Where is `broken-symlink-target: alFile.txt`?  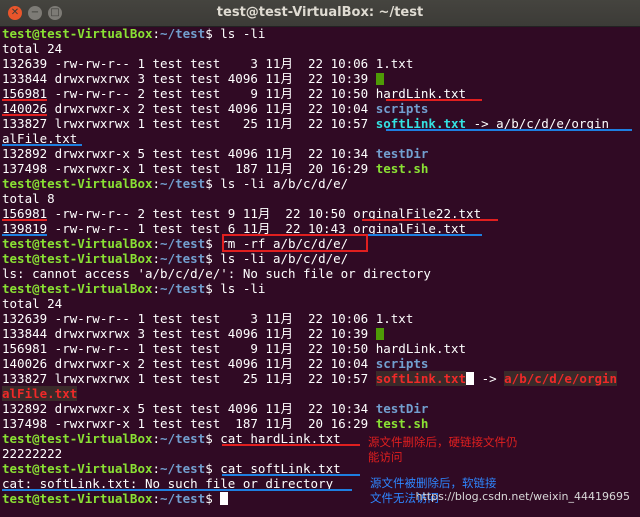
broken-symlink-target: alFile.txt is located at coordinates (40, 393).